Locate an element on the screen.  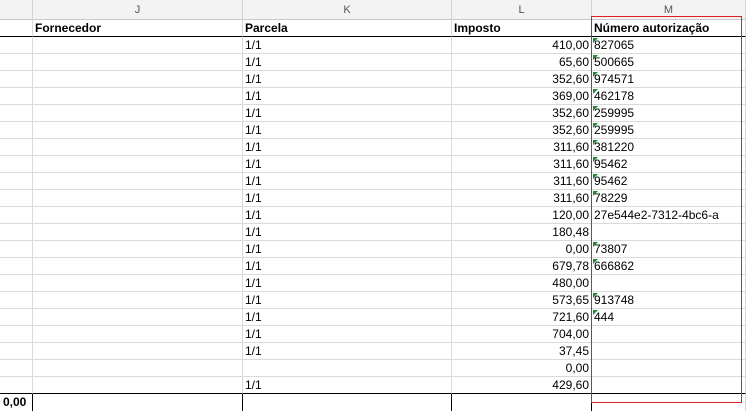
column-header-j: J is located at coordinates (138, 10).